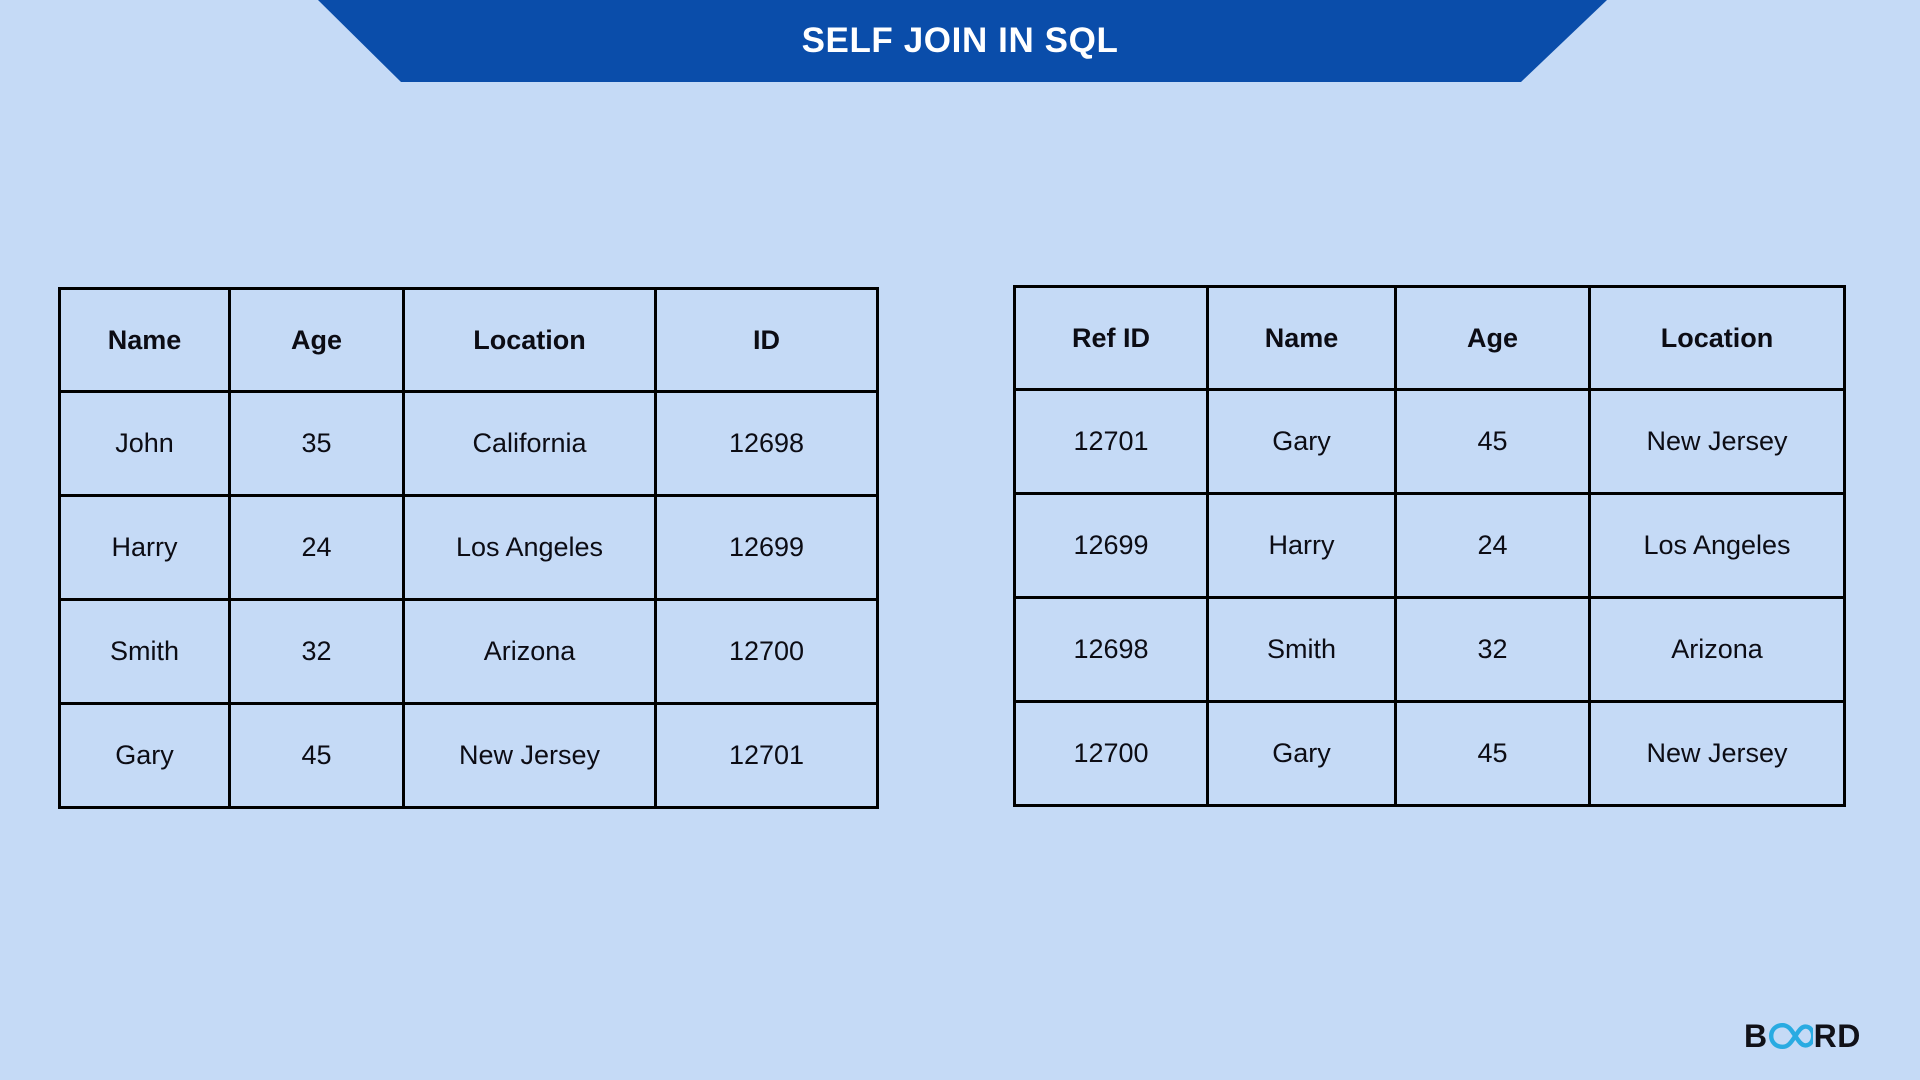 Image resolution: width=1920 pixels, height=1080 pixels. Describe the element at coordinates (316, 443) in the screenshot. I see `cell-age: 35` at that location.